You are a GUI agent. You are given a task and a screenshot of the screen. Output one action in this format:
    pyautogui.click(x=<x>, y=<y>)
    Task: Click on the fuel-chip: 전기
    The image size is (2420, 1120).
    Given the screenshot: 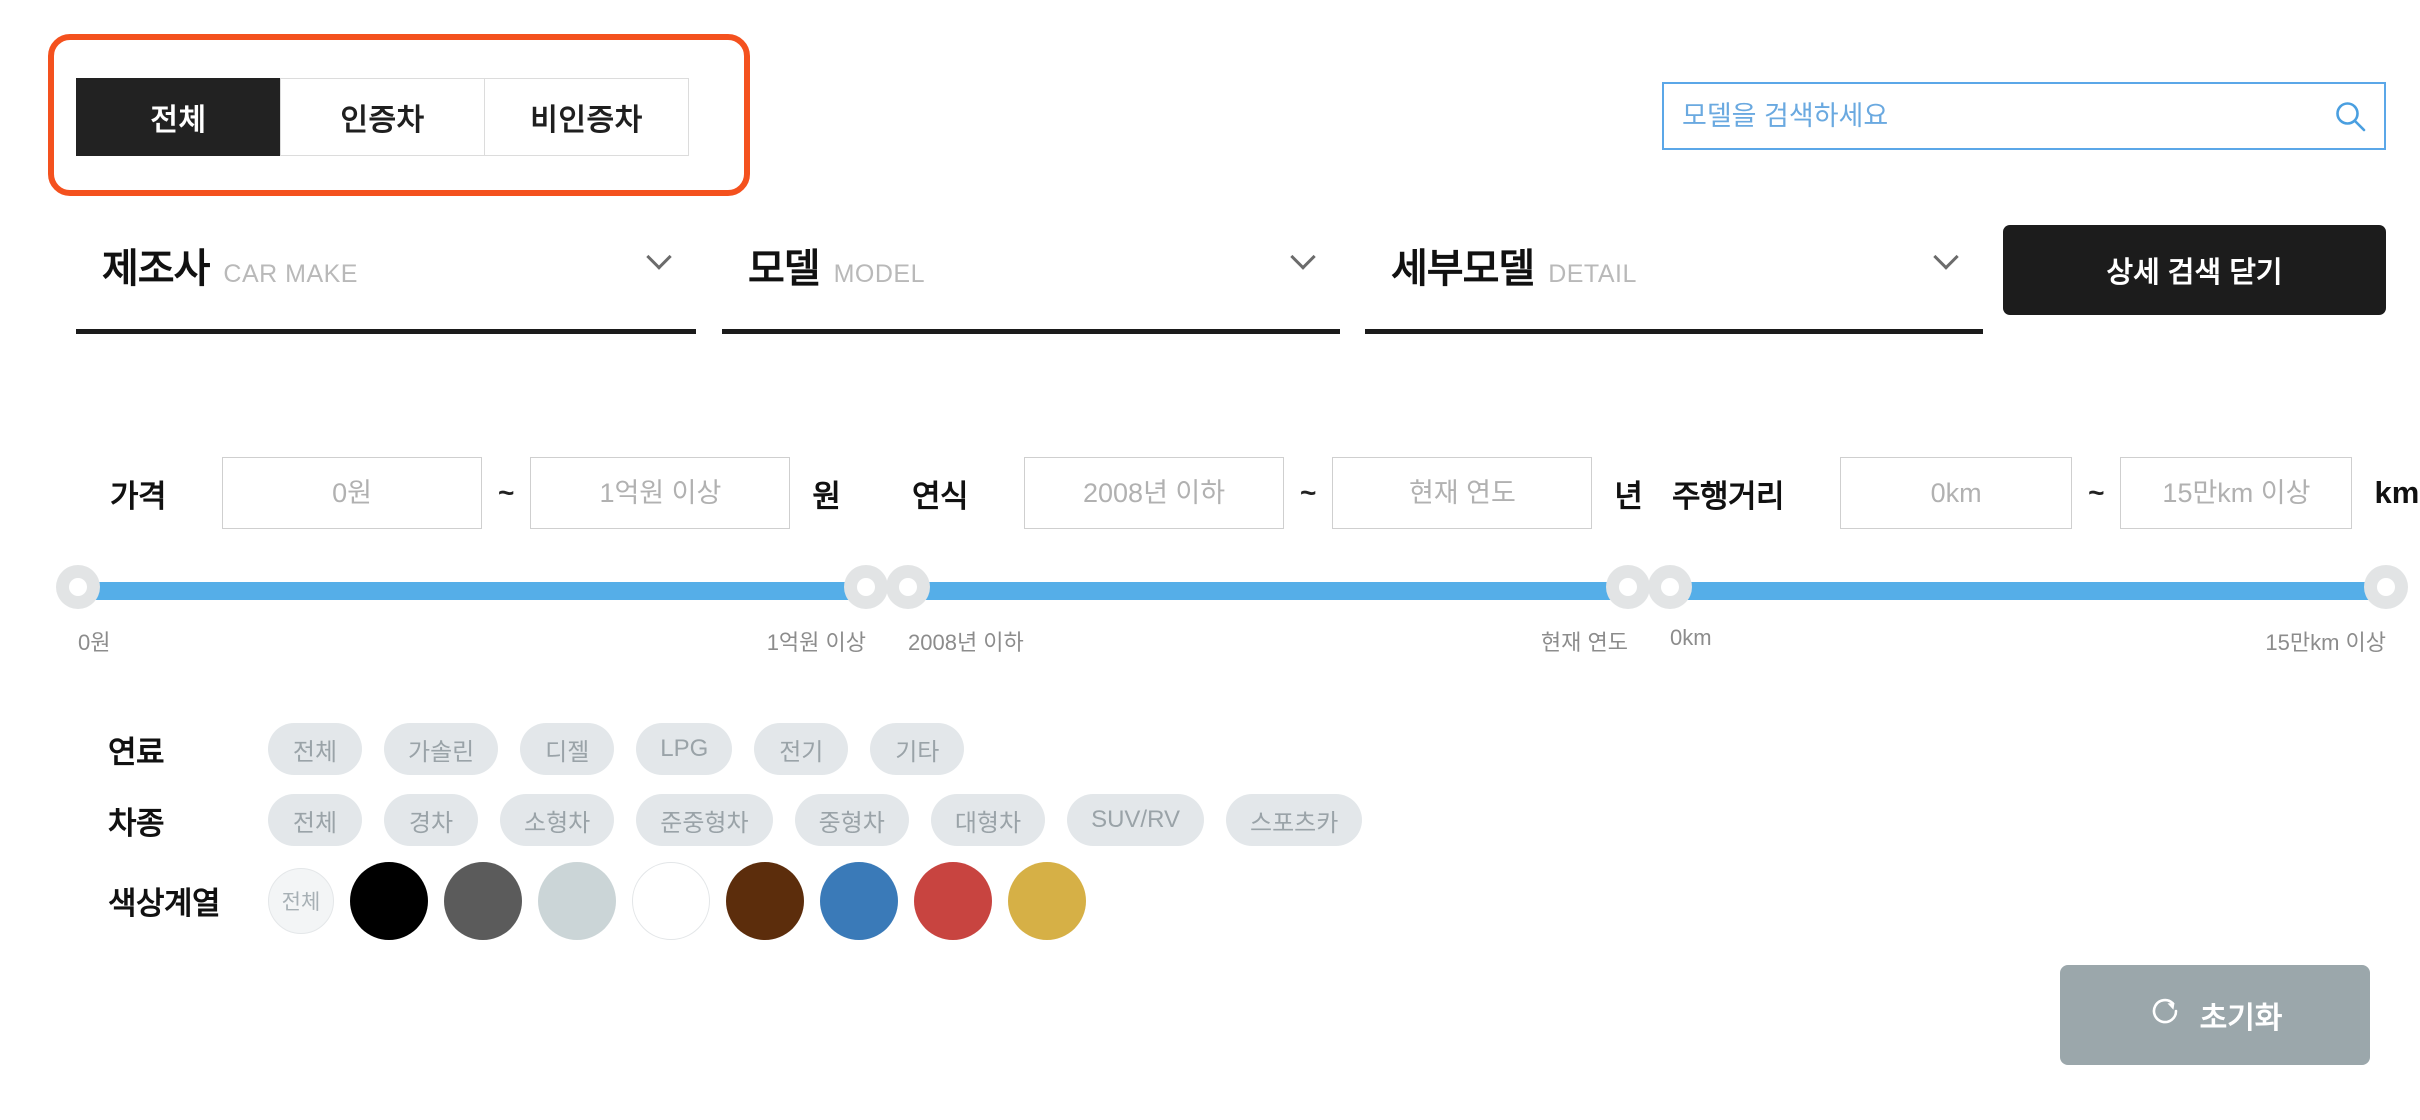 What is the action you would take?
    pyautogui.click(x=801, y=749)
    